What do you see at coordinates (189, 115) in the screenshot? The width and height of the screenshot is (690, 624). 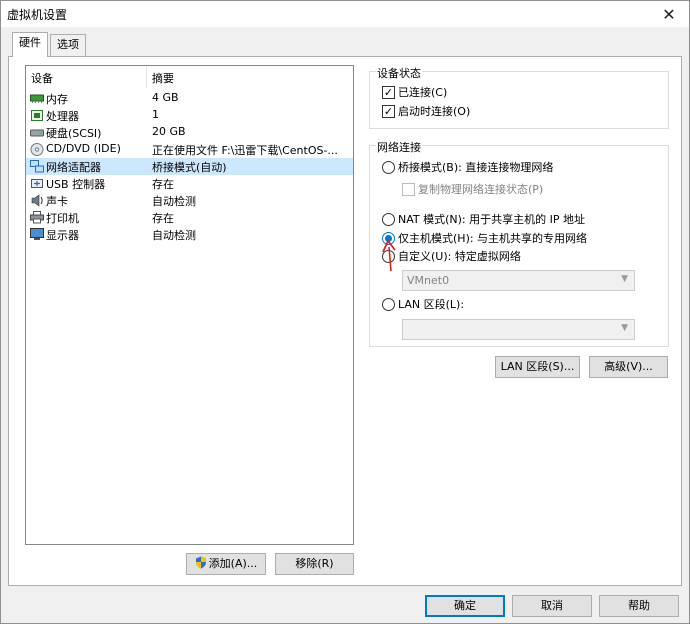 I see `device-row-processor: 处理器 1` at bounding box center [189, 115].